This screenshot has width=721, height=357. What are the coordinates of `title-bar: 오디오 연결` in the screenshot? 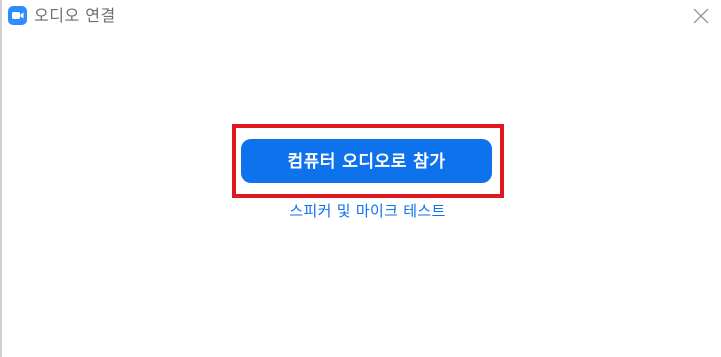 It's located at (361, 17).